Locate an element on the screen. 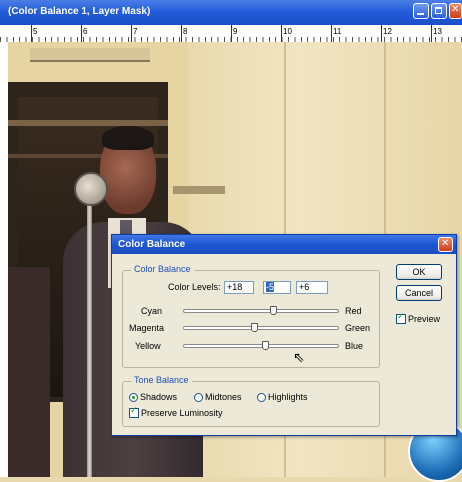 This screenshot has height=482, width=462. wall-sign is located at coordinates (199, 190).